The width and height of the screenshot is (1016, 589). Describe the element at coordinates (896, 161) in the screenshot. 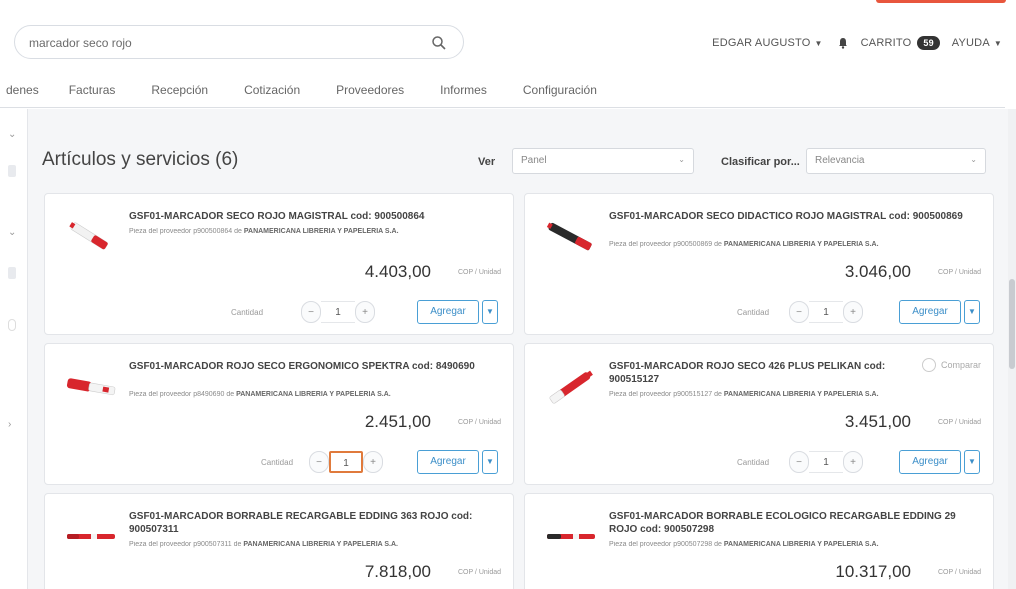

I see `sort-select: Relevancia ⌄` at that location.